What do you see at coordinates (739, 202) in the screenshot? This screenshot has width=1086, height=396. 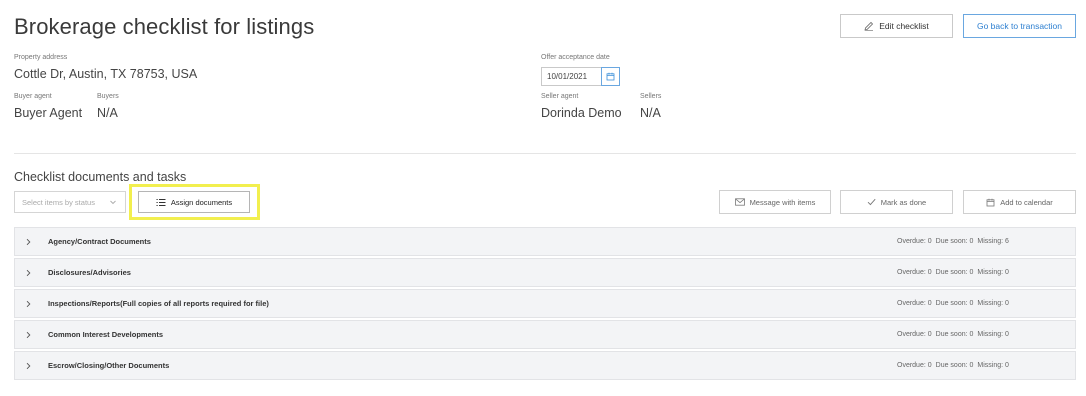 I see `envelope-icon` at bounding box center [739, 202].